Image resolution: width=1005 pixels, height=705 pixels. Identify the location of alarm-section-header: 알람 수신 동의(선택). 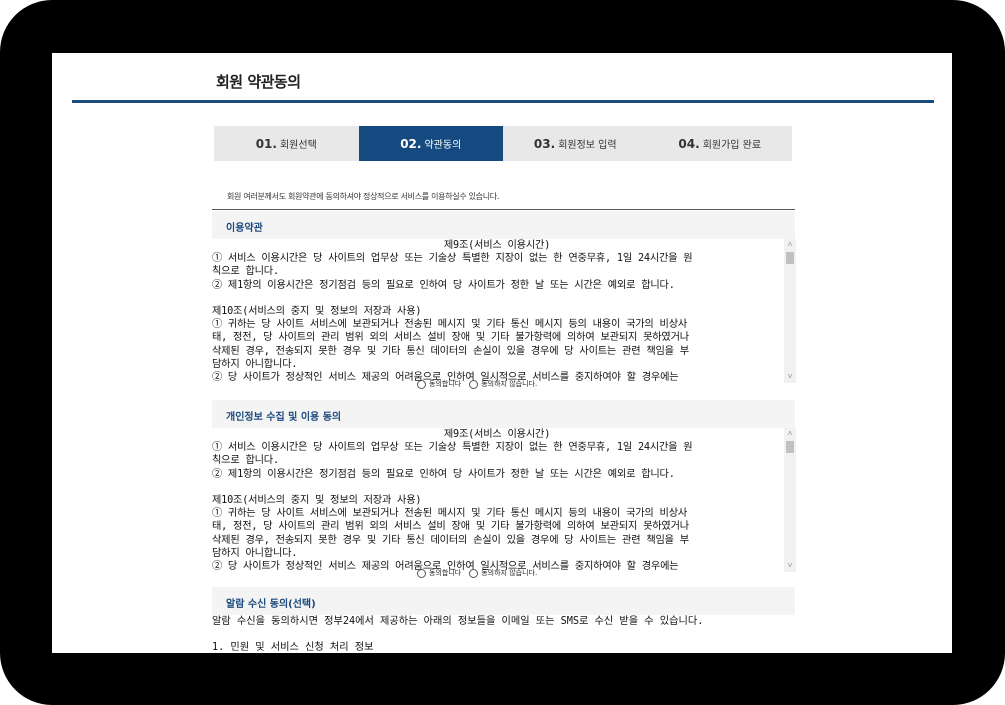
(503, 601).